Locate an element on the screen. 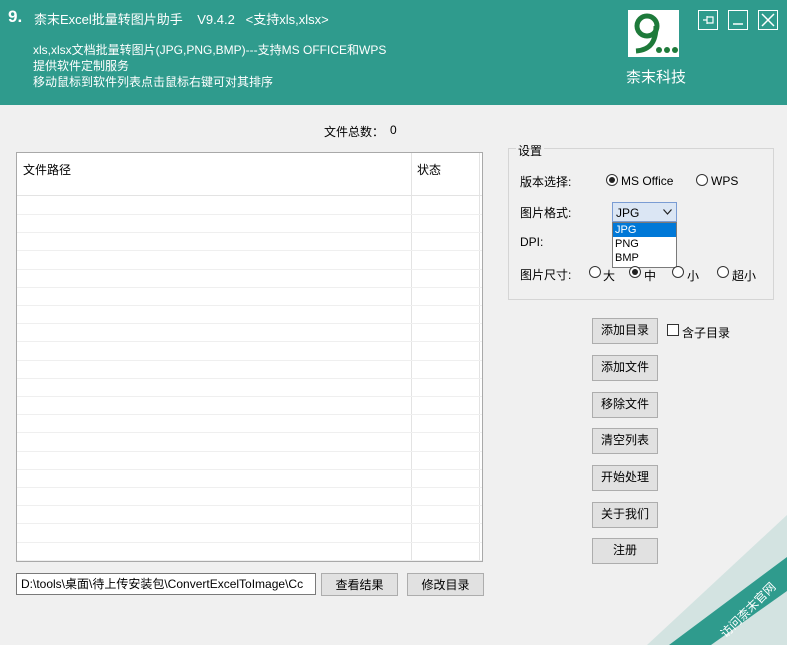 Image resolution: width=787 pixels, height=645 pixels. window-title: 柰末Excel批量转图片助手 V9.4.2 <支持xls,xlsx> is located at coordinates (181, 19).